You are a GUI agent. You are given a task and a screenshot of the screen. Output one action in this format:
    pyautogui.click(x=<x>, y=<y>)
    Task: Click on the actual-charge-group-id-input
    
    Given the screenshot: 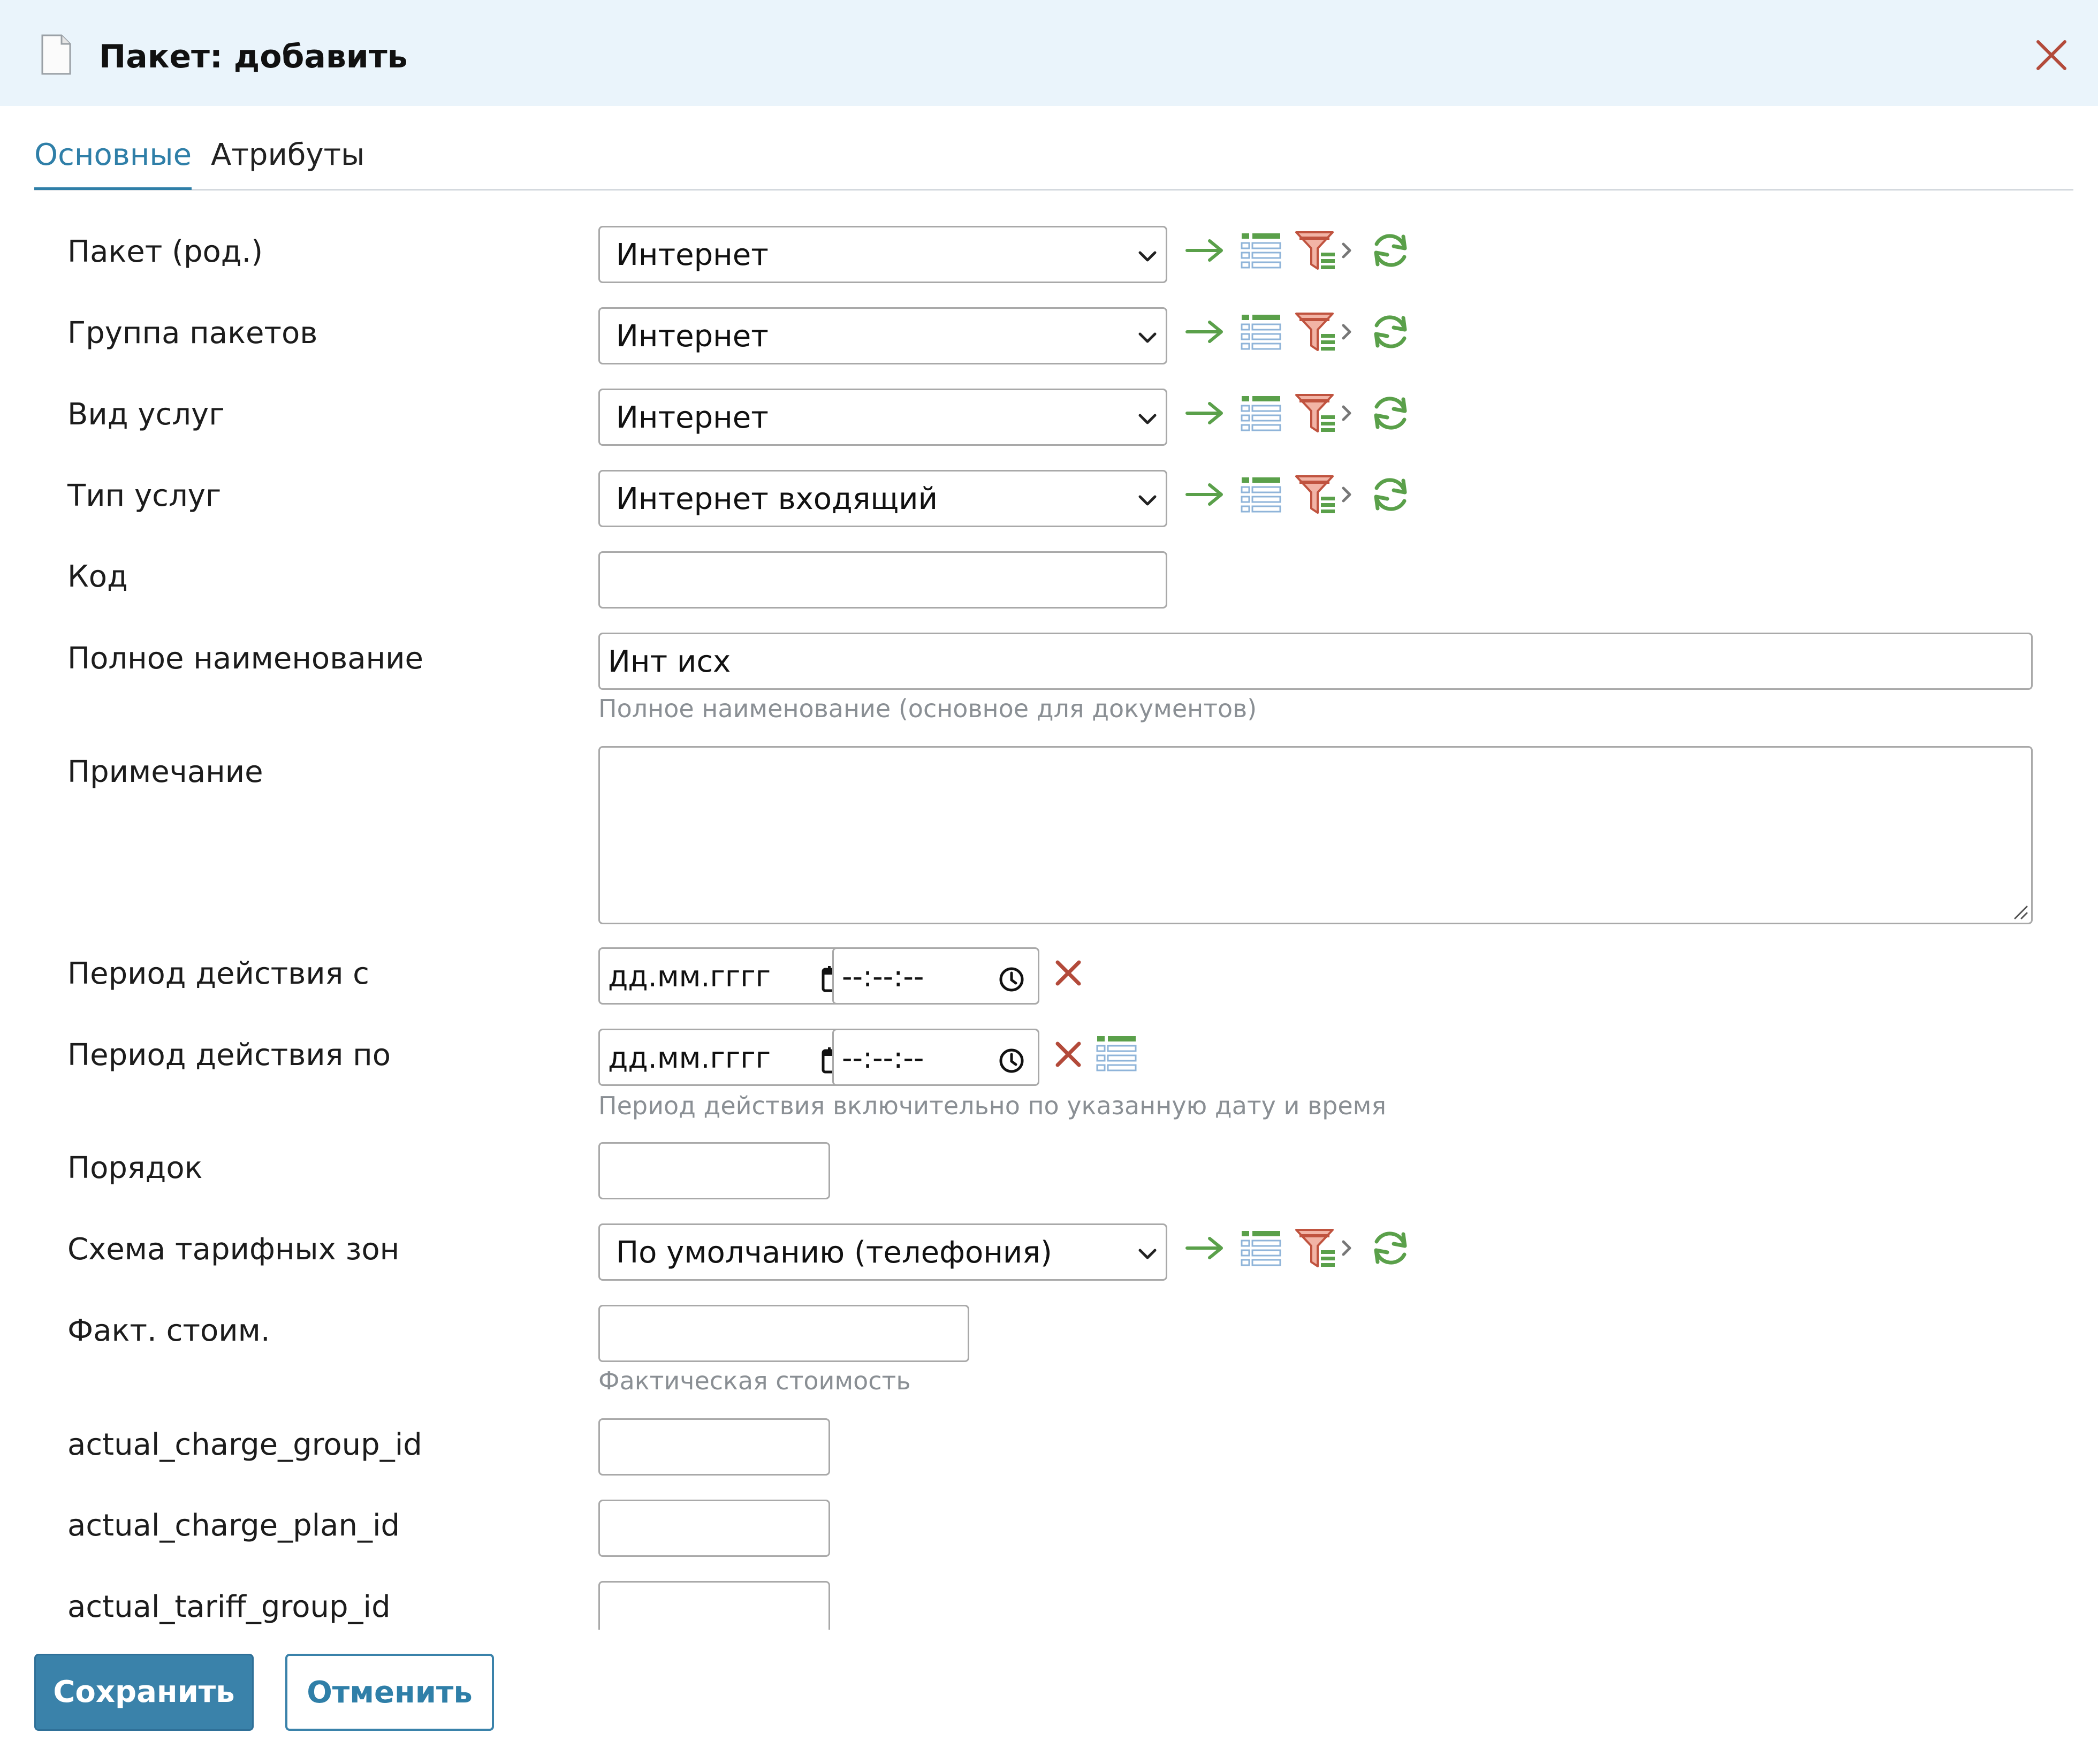 What is the action you would take?
    pyautogui.click(x=714, y=1447)
    